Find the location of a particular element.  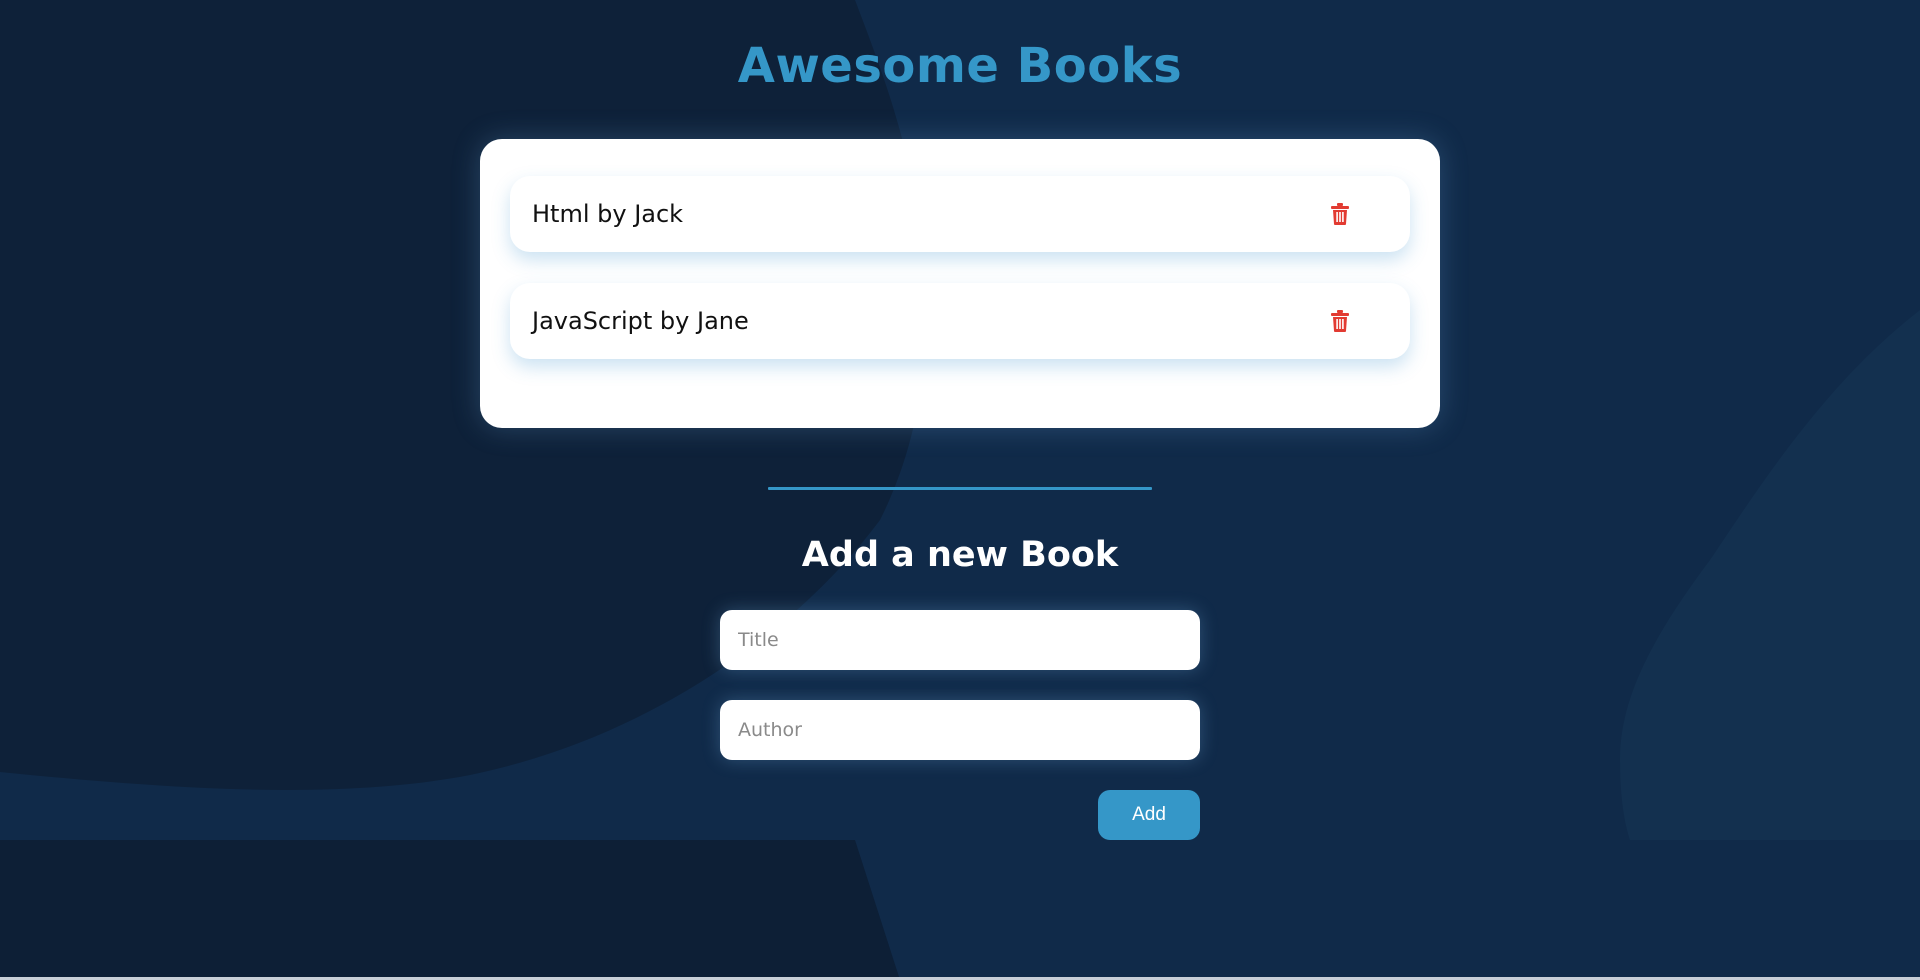

title-input is located at coordinates (960, 640).